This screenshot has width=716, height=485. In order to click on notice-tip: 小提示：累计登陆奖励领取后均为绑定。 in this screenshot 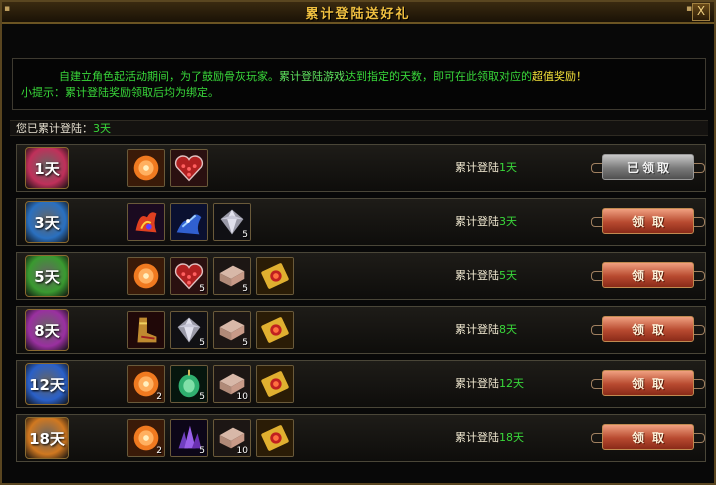, I will do `click(120, 92)`.